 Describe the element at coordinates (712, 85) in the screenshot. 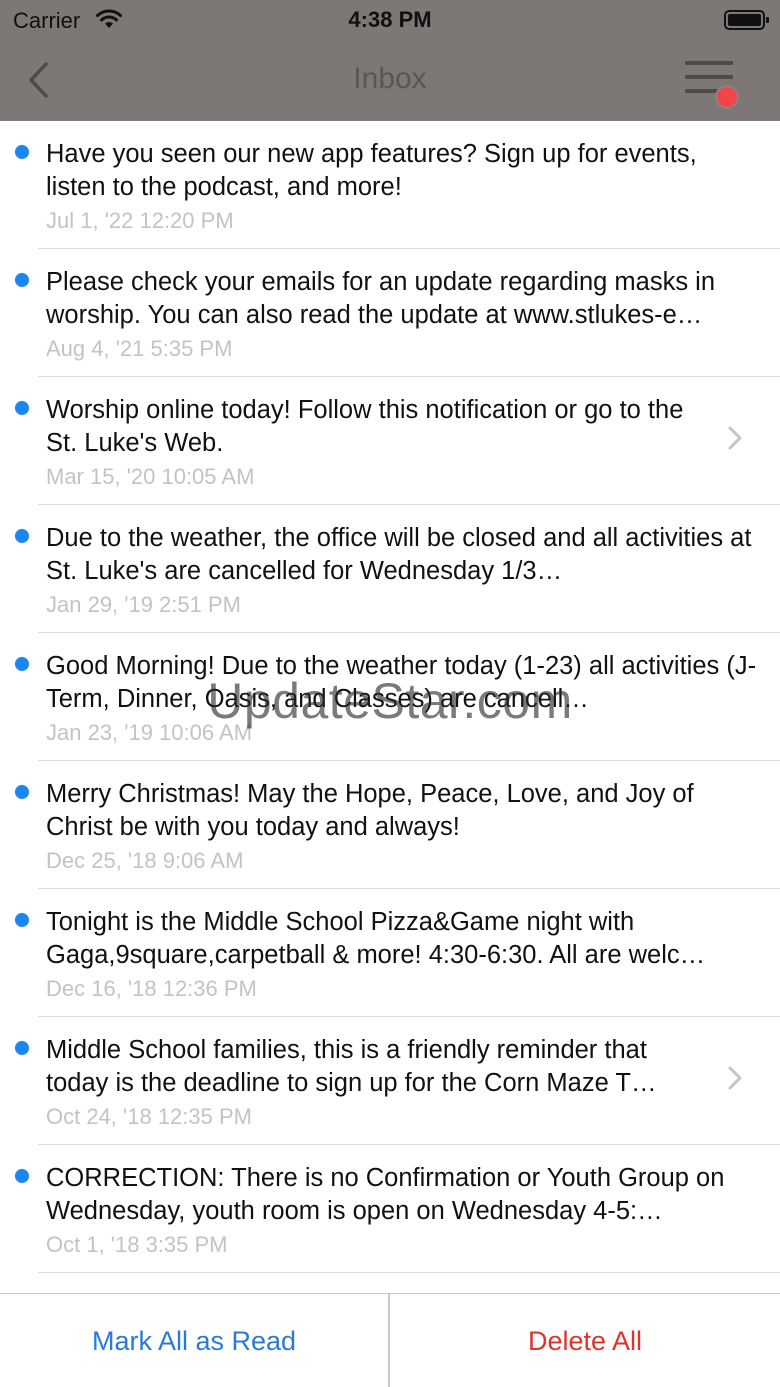

I see `menu-button` at that location.